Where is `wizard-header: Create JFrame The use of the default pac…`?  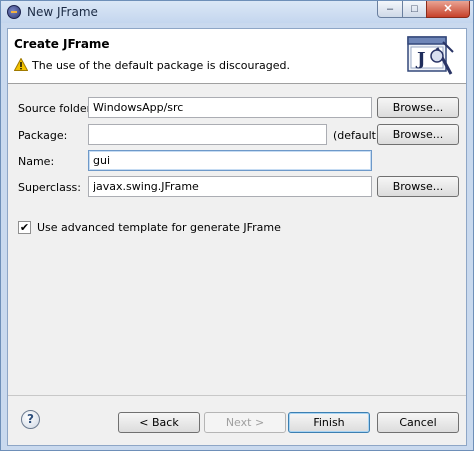
wizard-header: Create JFrame The use of the default pac… is located at coordinates (237, 56).